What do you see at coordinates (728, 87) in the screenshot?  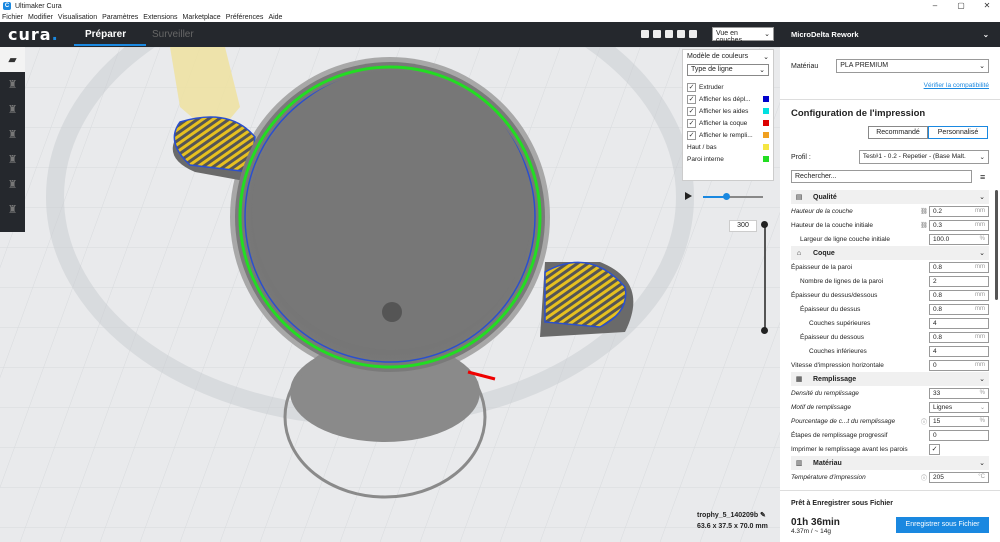 I see `legend-item-extruder: ✓ Extruder` at bounding box center [728, 87].